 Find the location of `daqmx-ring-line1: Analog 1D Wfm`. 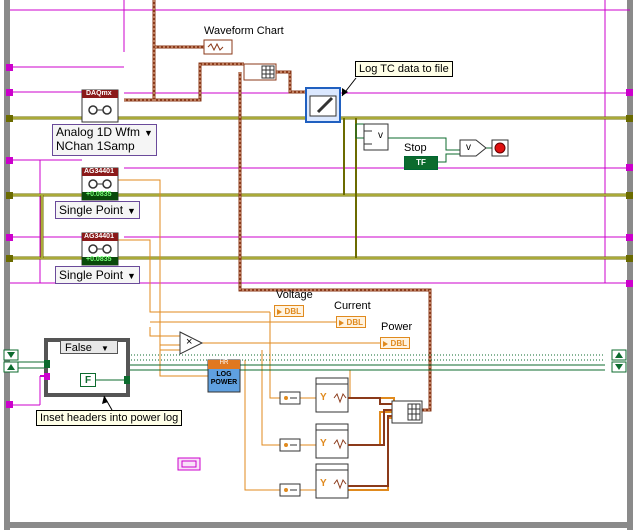

daqmx-ring-line1: Analog 1D Wfm is located at coordinates (98, 132).